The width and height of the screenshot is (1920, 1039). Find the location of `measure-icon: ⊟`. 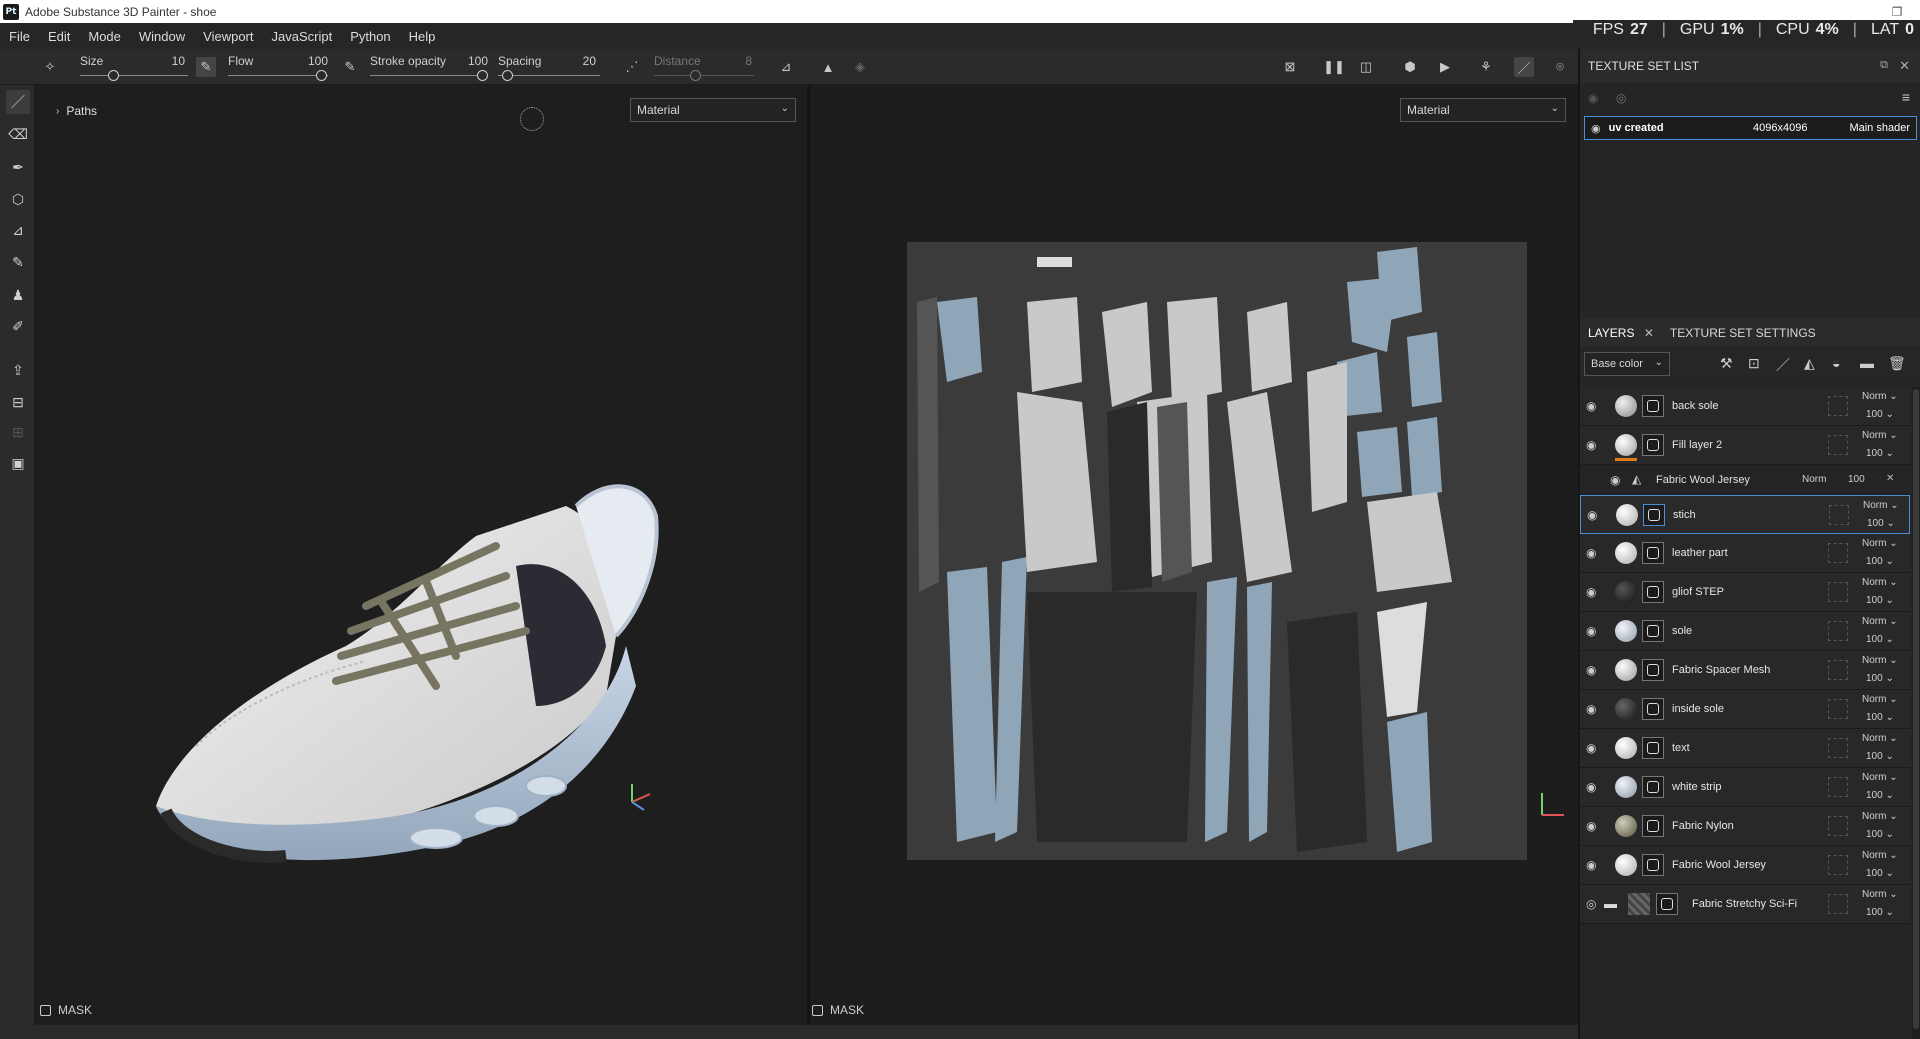

measure-icon: ⊟ is located at coordinates (18, 402).